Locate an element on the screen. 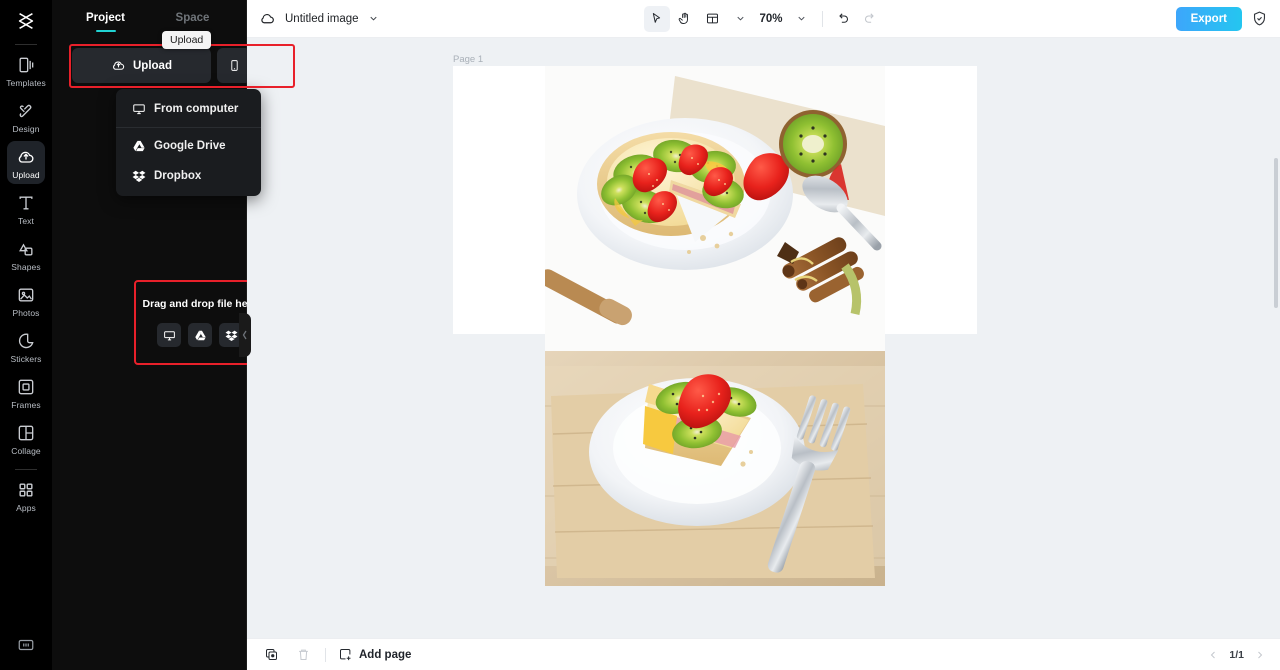 The width and height of the screenshot is (1280, 670). chevron-right-icon is located at coordinates (1260, 654).